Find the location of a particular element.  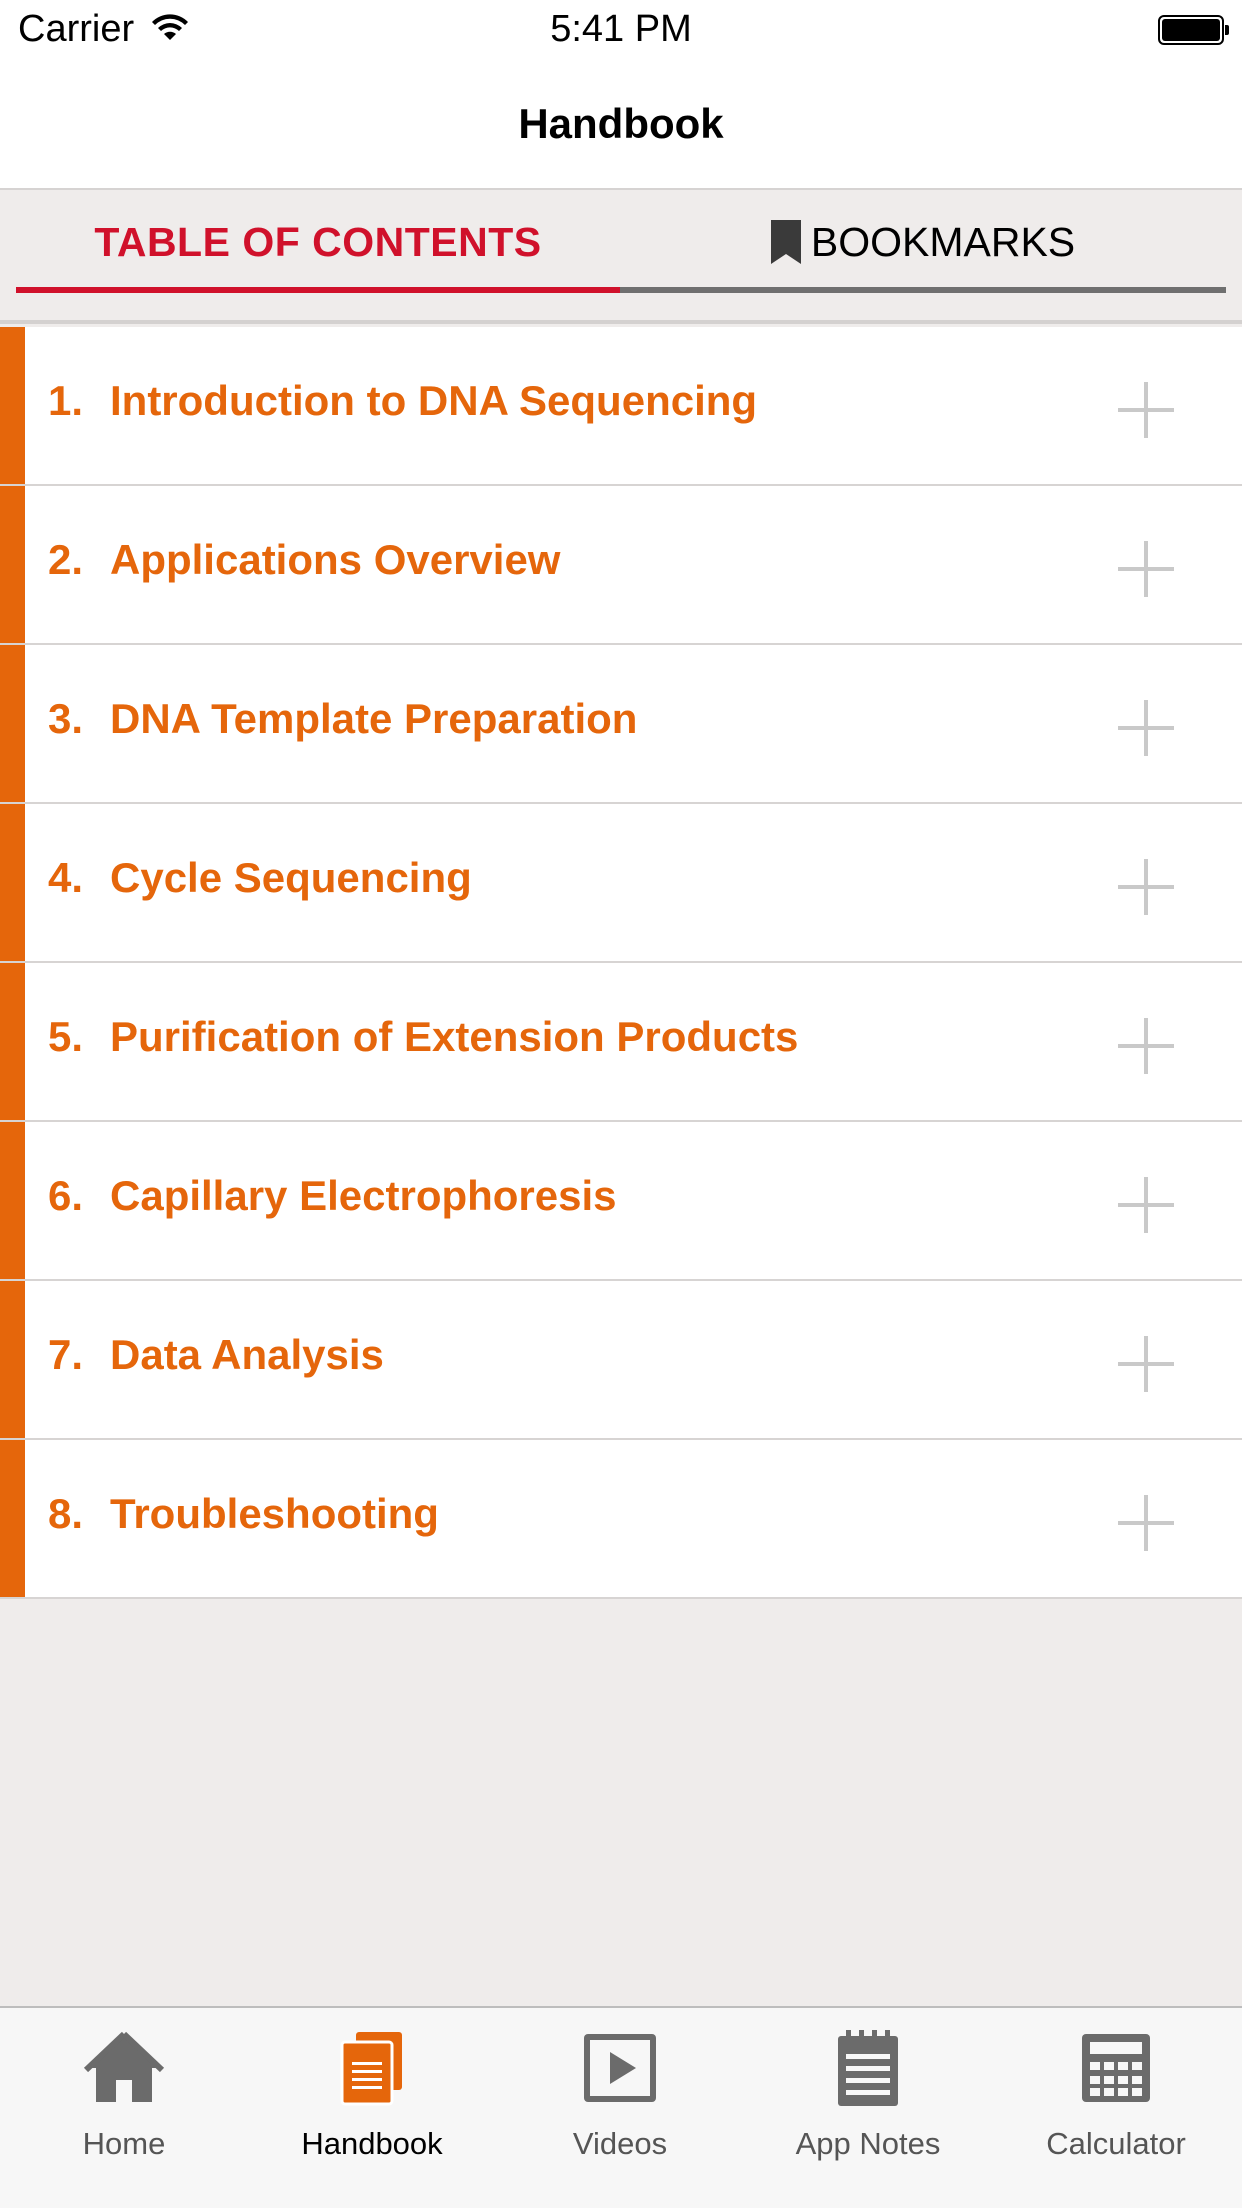

tab-bookmarks-label: BOOKMARKS is located at coordinates (943, 241).